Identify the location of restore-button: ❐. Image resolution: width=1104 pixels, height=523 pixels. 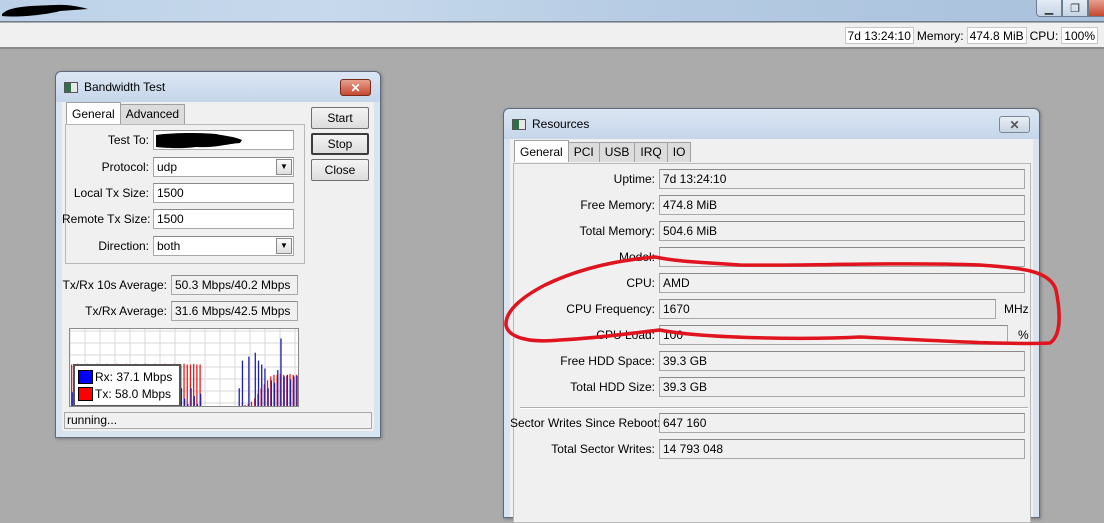
(1075, 8).